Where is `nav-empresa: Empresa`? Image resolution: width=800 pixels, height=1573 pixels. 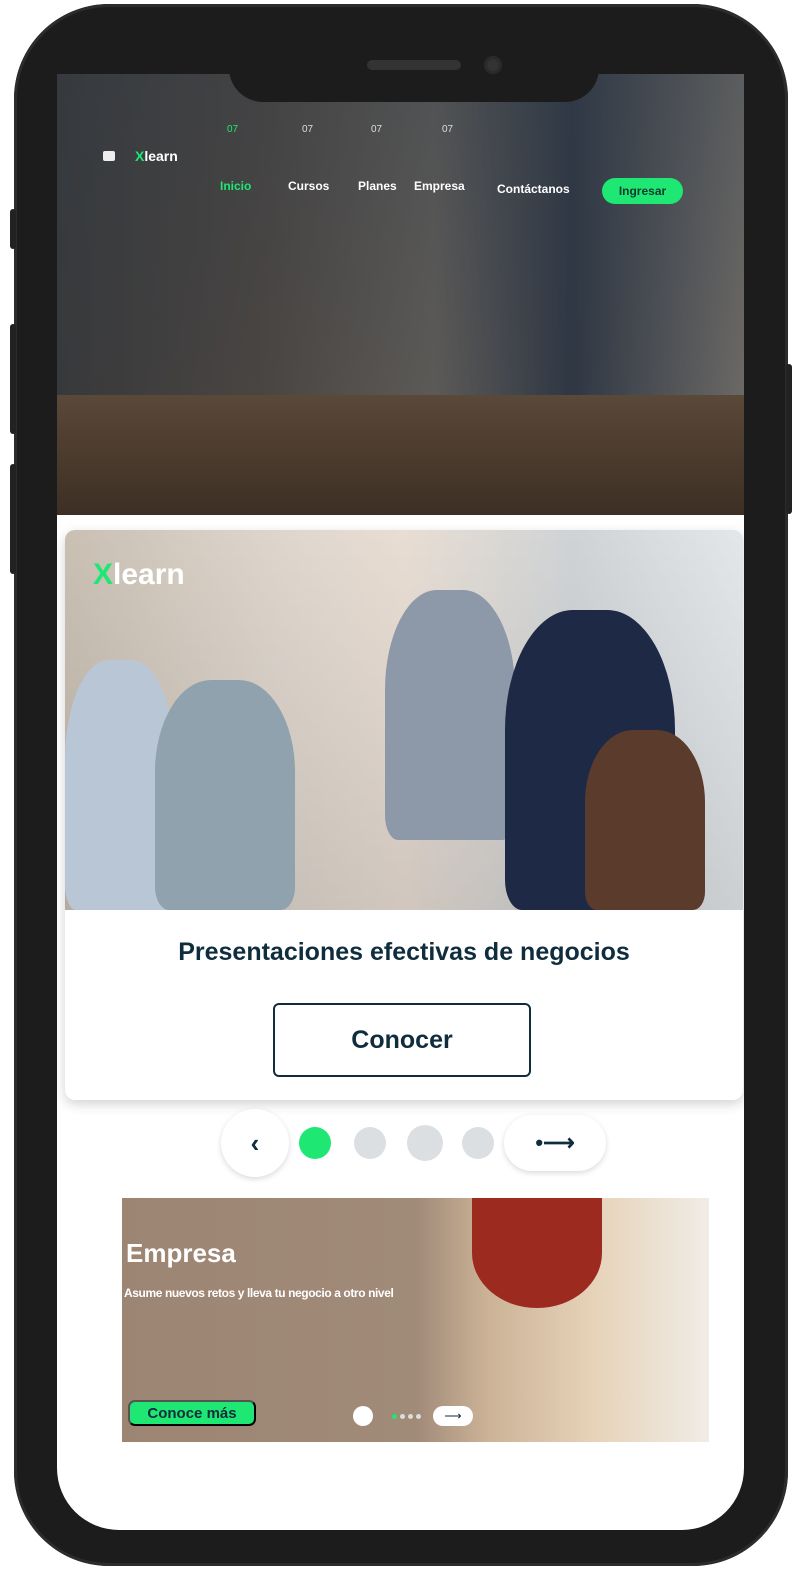
nav-empresa: Empresa is located at coordinates (439, 186).